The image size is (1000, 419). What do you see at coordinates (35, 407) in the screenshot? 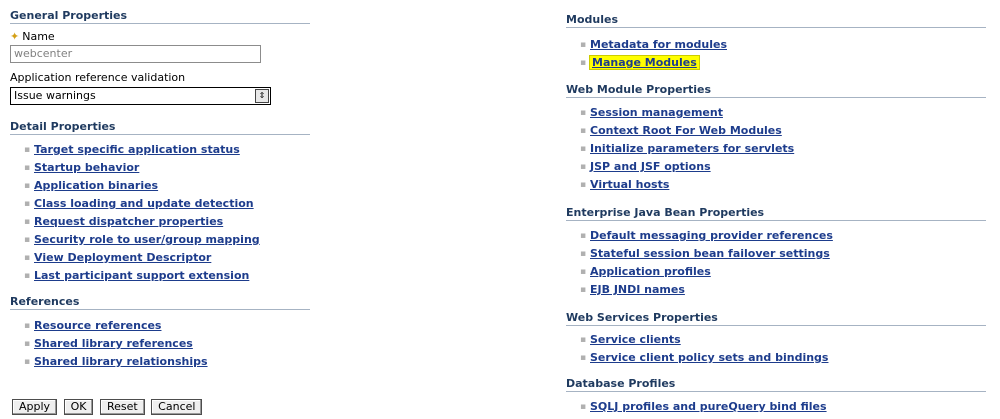
I see `apply-button: Apply` at bounding box center [35, 407].